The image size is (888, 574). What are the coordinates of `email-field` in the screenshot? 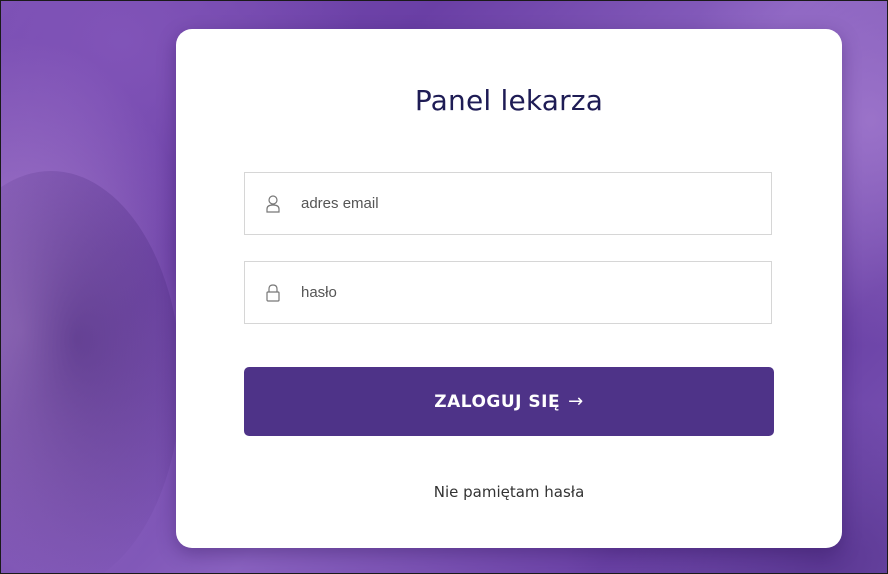 It's located at (508, 203).